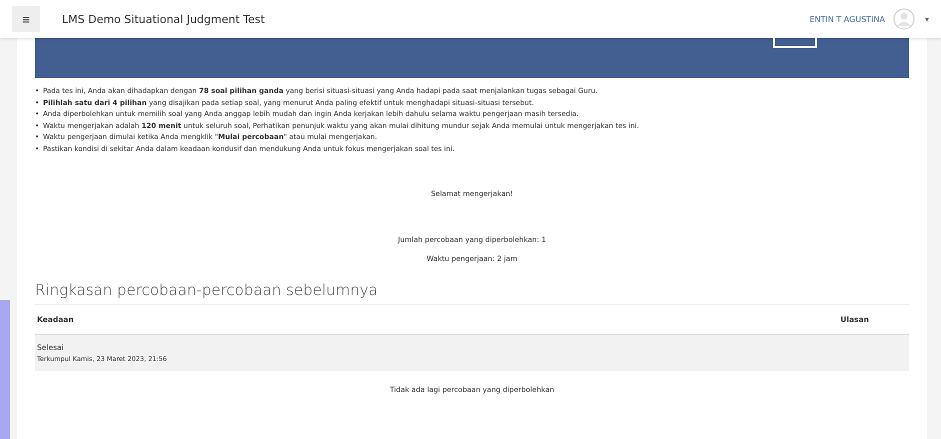  What do you see at coordinates (847, 19) in the screenshot?
I see `user-name: ENTIN T AGUSTINA` at bounding box center [847, 19].